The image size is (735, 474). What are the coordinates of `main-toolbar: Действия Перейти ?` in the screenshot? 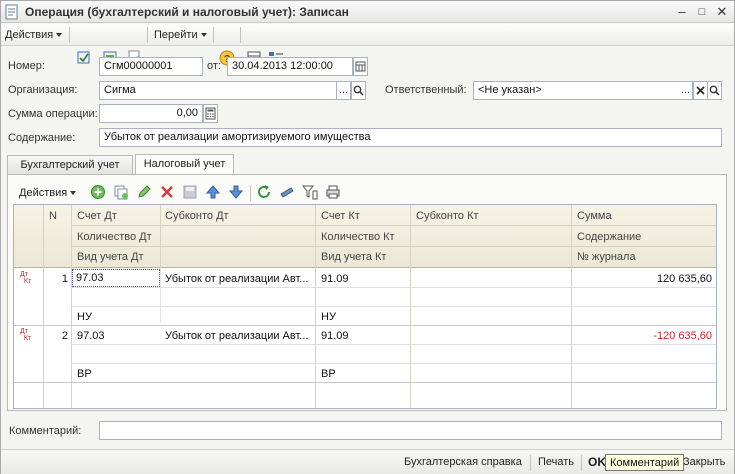 It's located at (367, 45).